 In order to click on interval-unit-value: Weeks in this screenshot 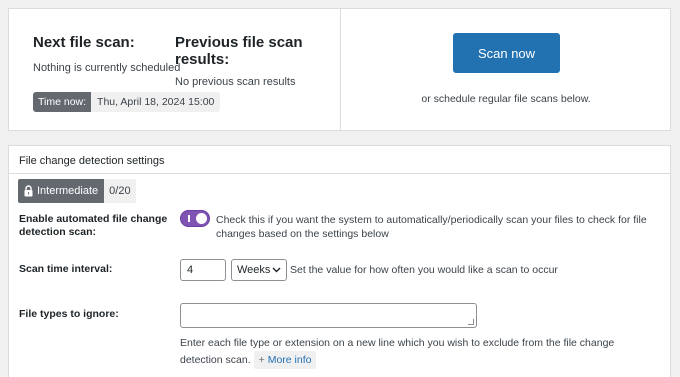, I will do `click(254, 270)`.